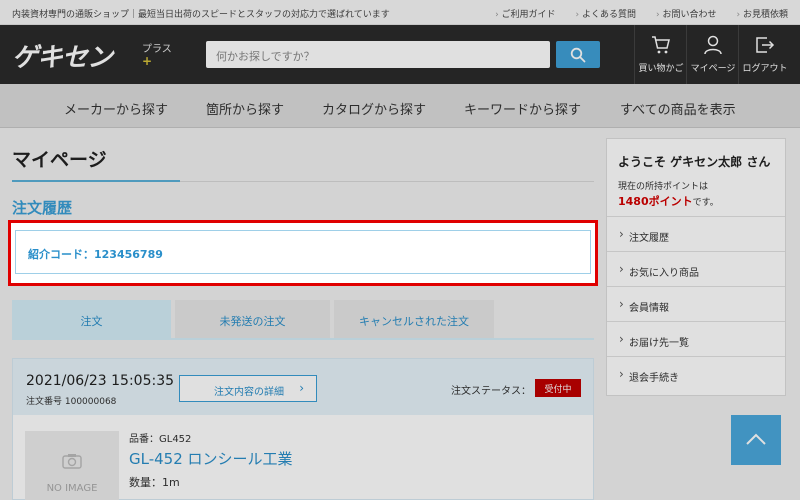 Image resolution: width=800 pixels, height=500 pixels. I want to click on mypage-label: マイページ, so click(713, 69).